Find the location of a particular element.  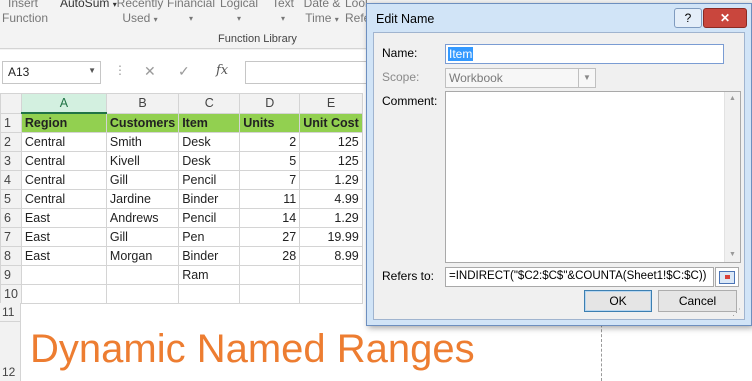

row-header: 2 is located at coordinates (11, 142).